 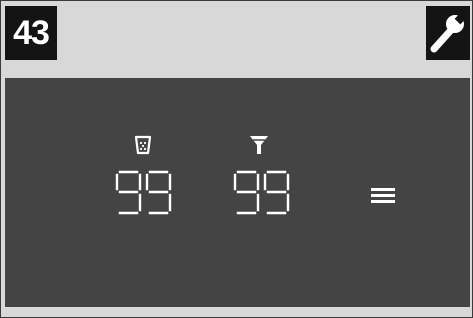 I want to click on cup-counter-digits, so click(x=143, y=192).